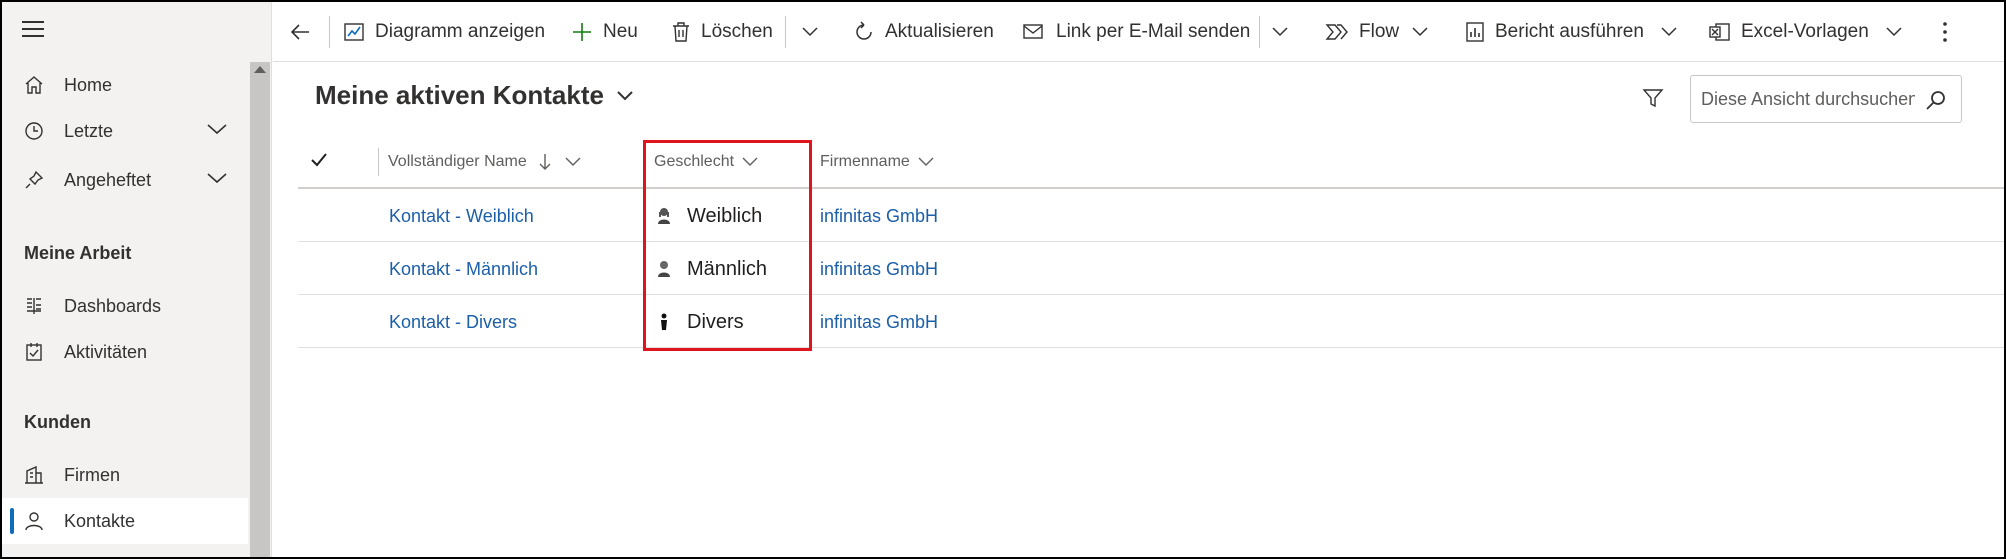  Describe the element at coordinates (34, 521) in the screenshot. I see `person-icon` at that location.